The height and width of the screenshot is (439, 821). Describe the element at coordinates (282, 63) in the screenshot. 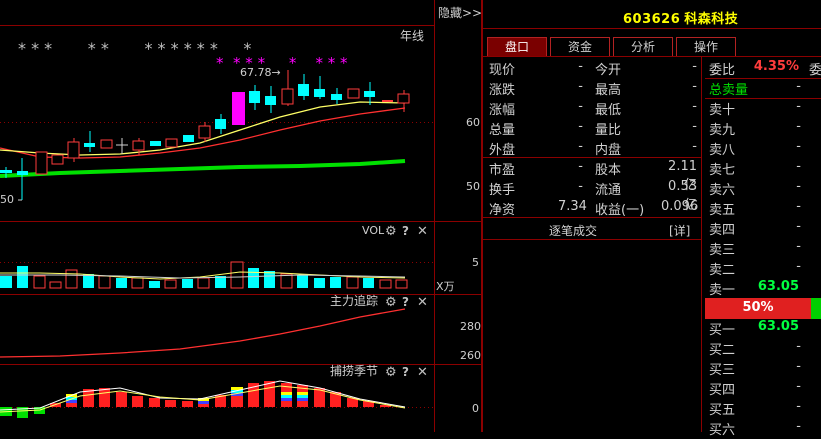

I see `signal-stars-magenta: * * * * * * * *` at that location.